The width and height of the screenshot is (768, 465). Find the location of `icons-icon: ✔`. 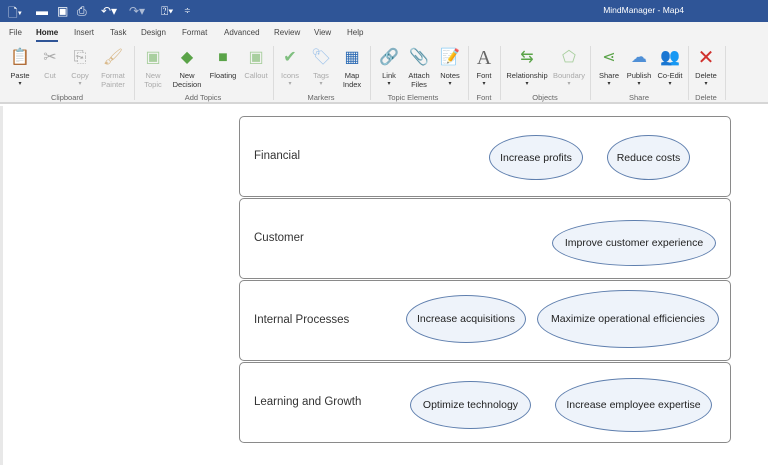

icons-icon: ✔ is located at coordinates (290, 57).